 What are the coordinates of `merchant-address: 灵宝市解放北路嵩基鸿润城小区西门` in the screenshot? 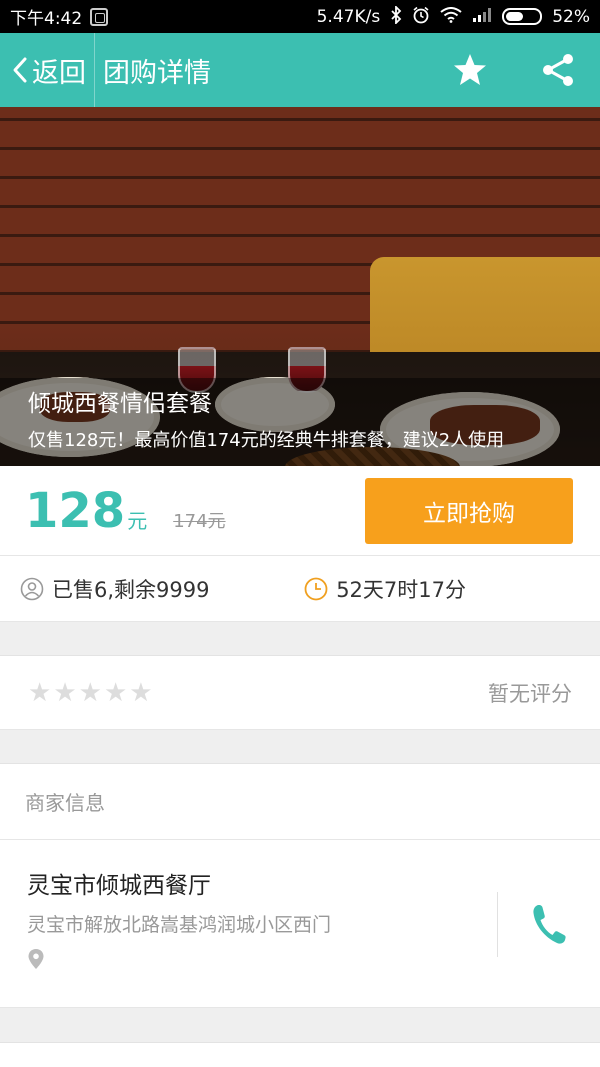 It's located at (179, 925).